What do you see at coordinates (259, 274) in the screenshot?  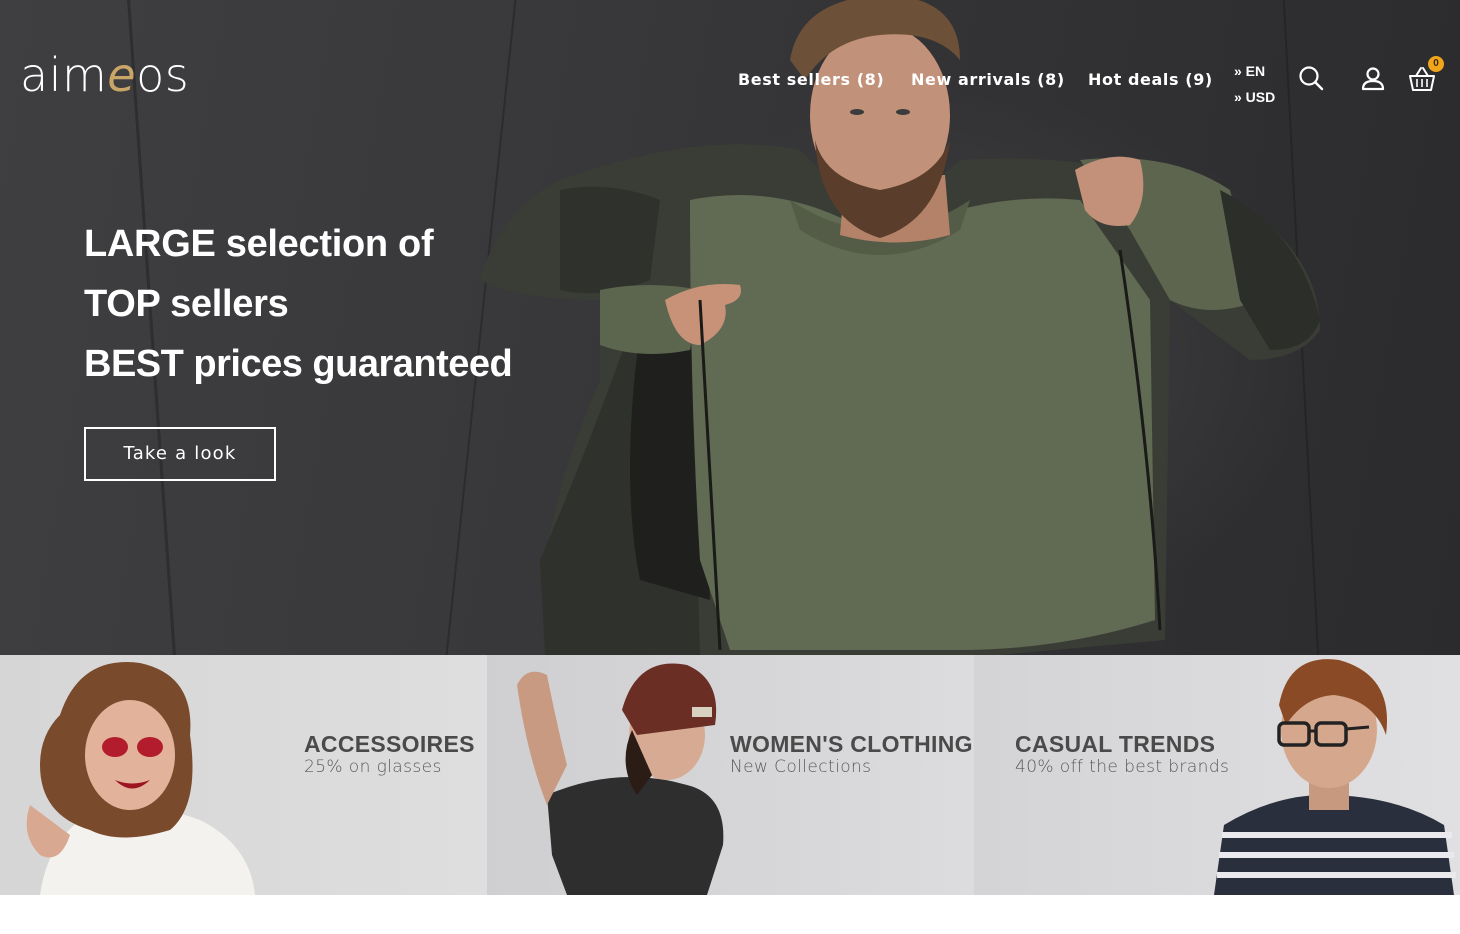 I see `hero-headline: LARGE selection of TOP sellers` at bounding box center [259, 274].